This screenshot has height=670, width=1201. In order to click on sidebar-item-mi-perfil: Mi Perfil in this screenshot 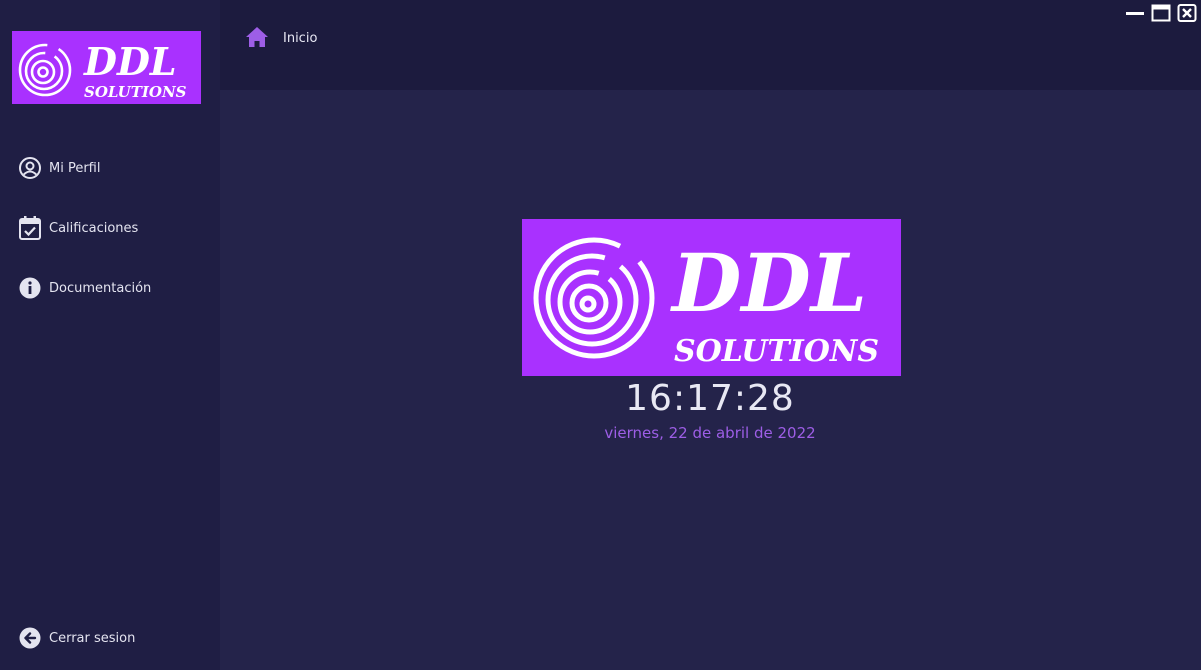, I will do `click(59, 168)`.